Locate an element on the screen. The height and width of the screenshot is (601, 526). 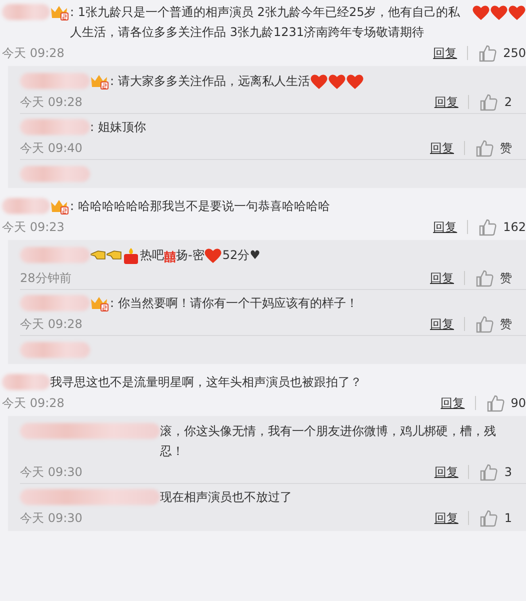
comment-text: 52分♥ is located at coordinates (241, 255).